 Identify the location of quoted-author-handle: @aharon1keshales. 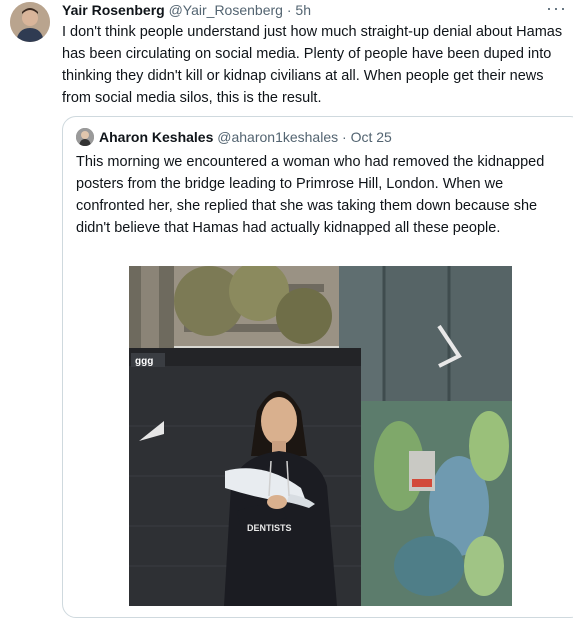
(277, 137).